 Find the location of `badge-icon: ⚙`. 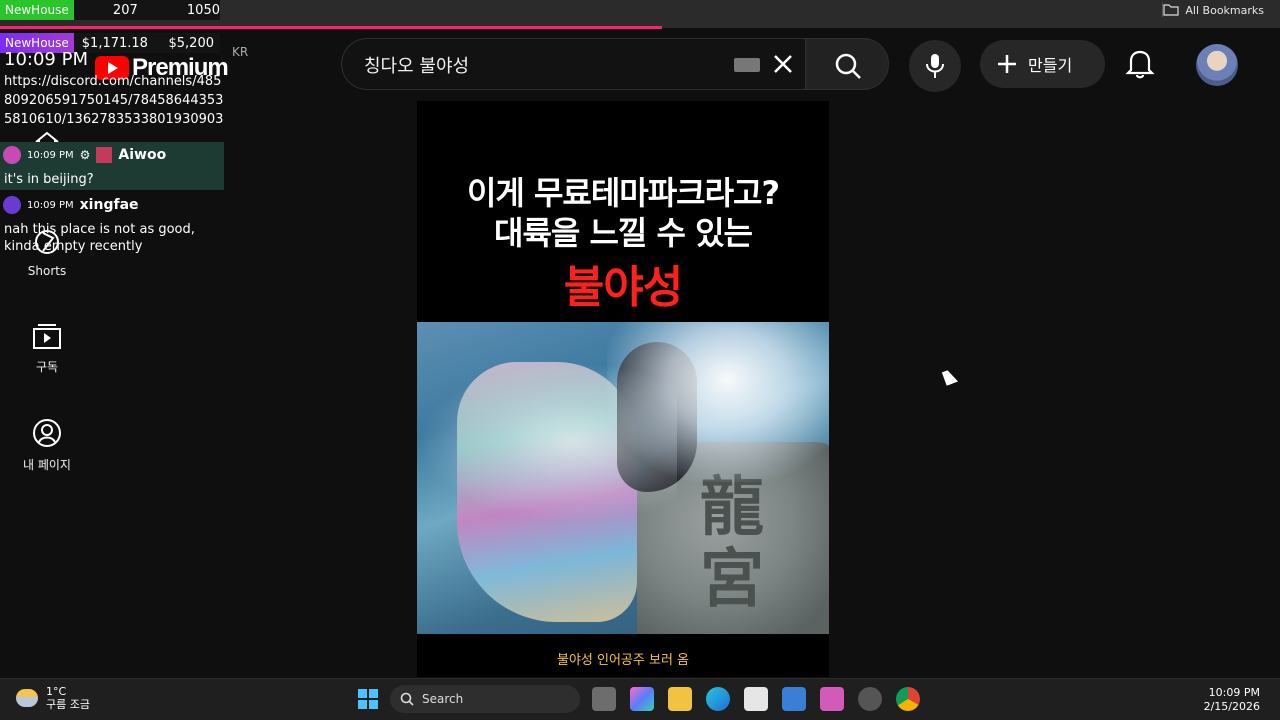

badge-icon: ⚙ is located at coordinates (85, 155).